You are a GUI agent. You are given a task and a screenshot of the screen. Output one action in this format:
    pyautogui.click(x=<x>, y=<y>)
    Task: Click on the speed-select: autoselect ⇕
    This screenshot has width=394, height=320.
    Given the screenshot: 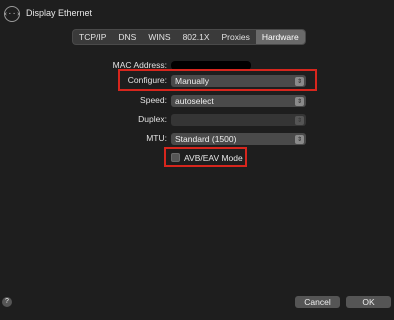 What is the action you would take?
    pyautogui.click(x=238, y=101)
    